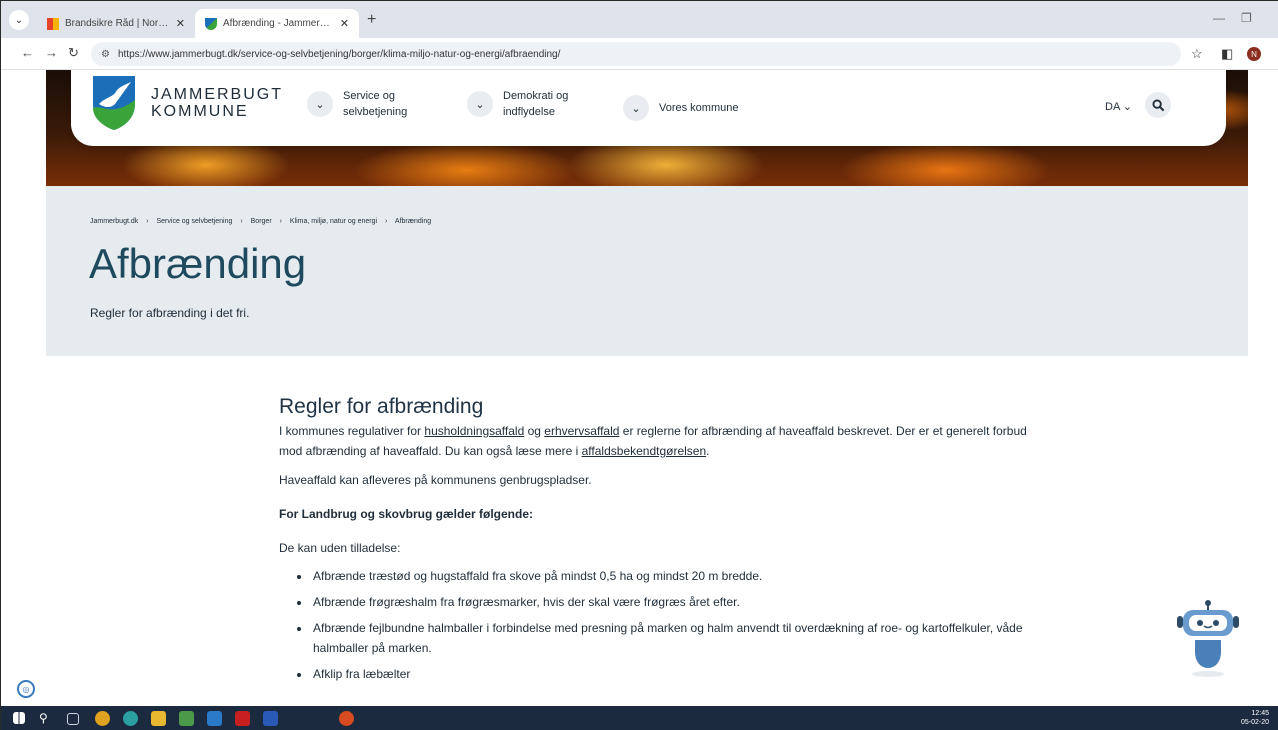 The width and height of the screenshot is (1278, 730). Describe the element at coordinates (1112, 107) in the screenshot. I see `language-label: DA` at that location.